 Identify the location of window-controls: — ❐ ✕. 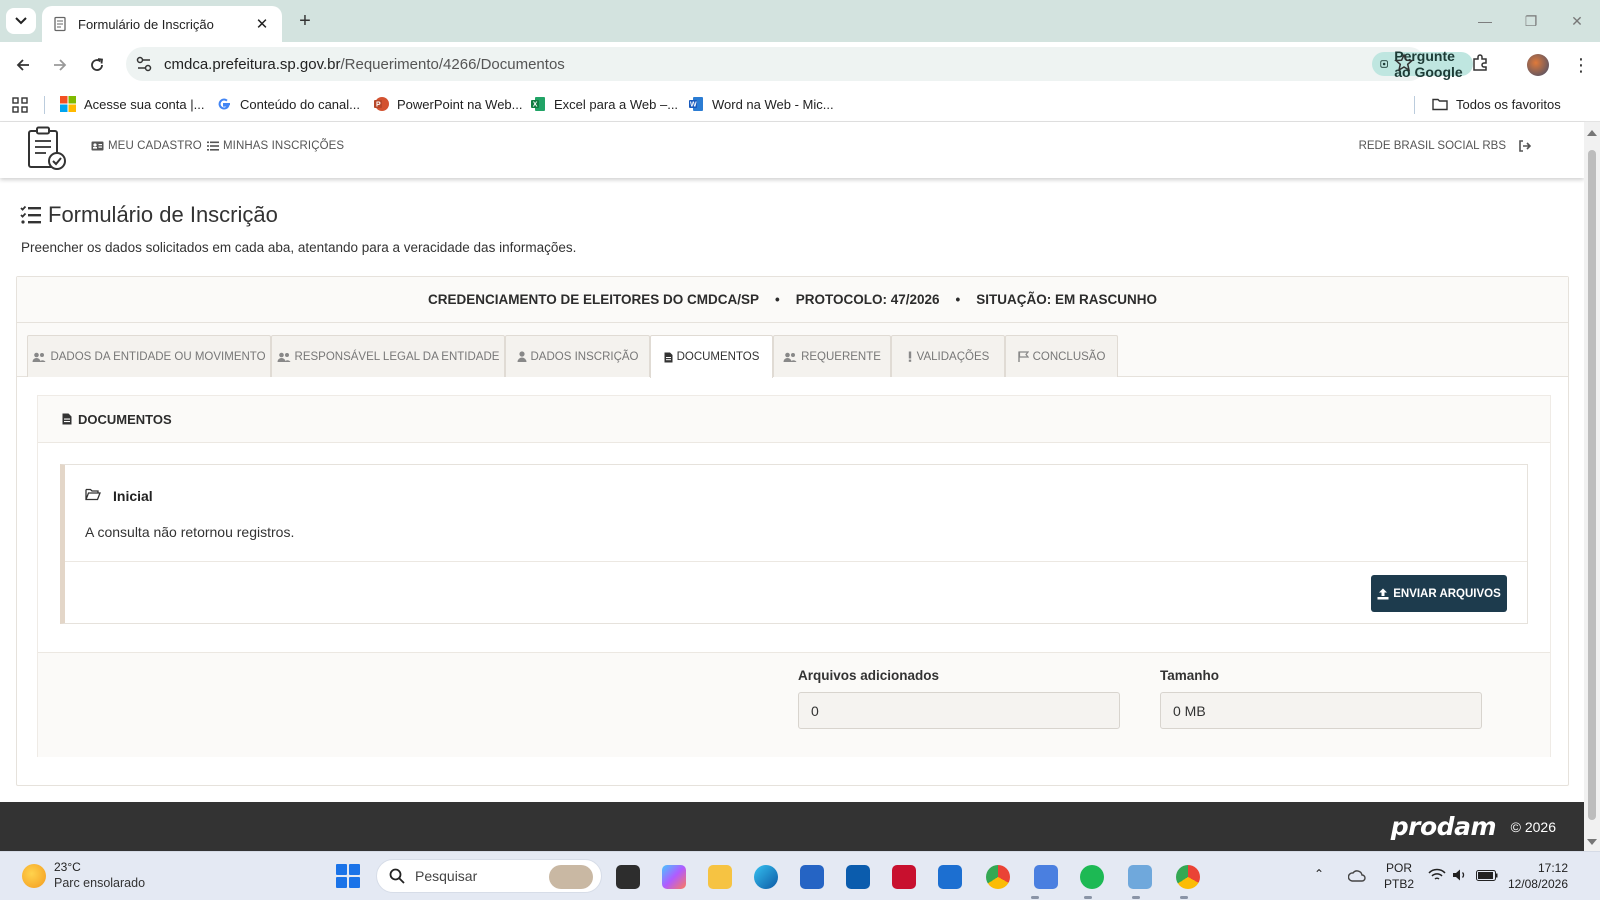
(1531, 21).